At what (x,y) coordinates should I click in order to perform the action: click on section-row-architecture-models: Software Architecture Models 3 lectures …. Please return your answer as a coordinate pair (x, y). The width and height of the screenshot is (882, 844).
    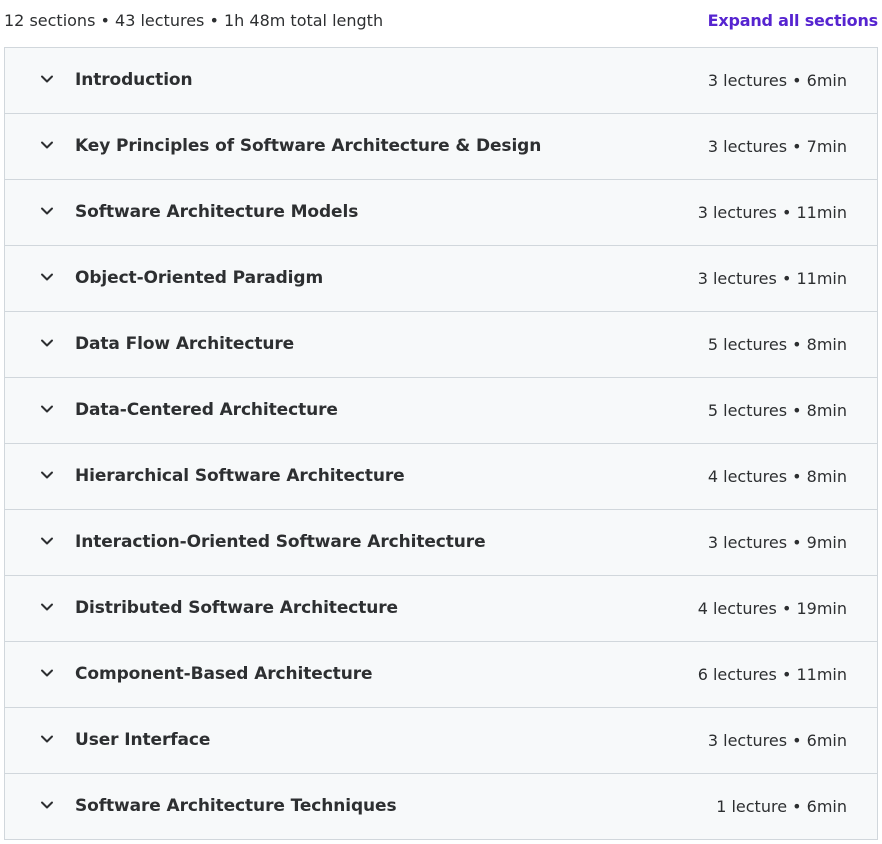
    Looking at the image, I should click on (441, 213).